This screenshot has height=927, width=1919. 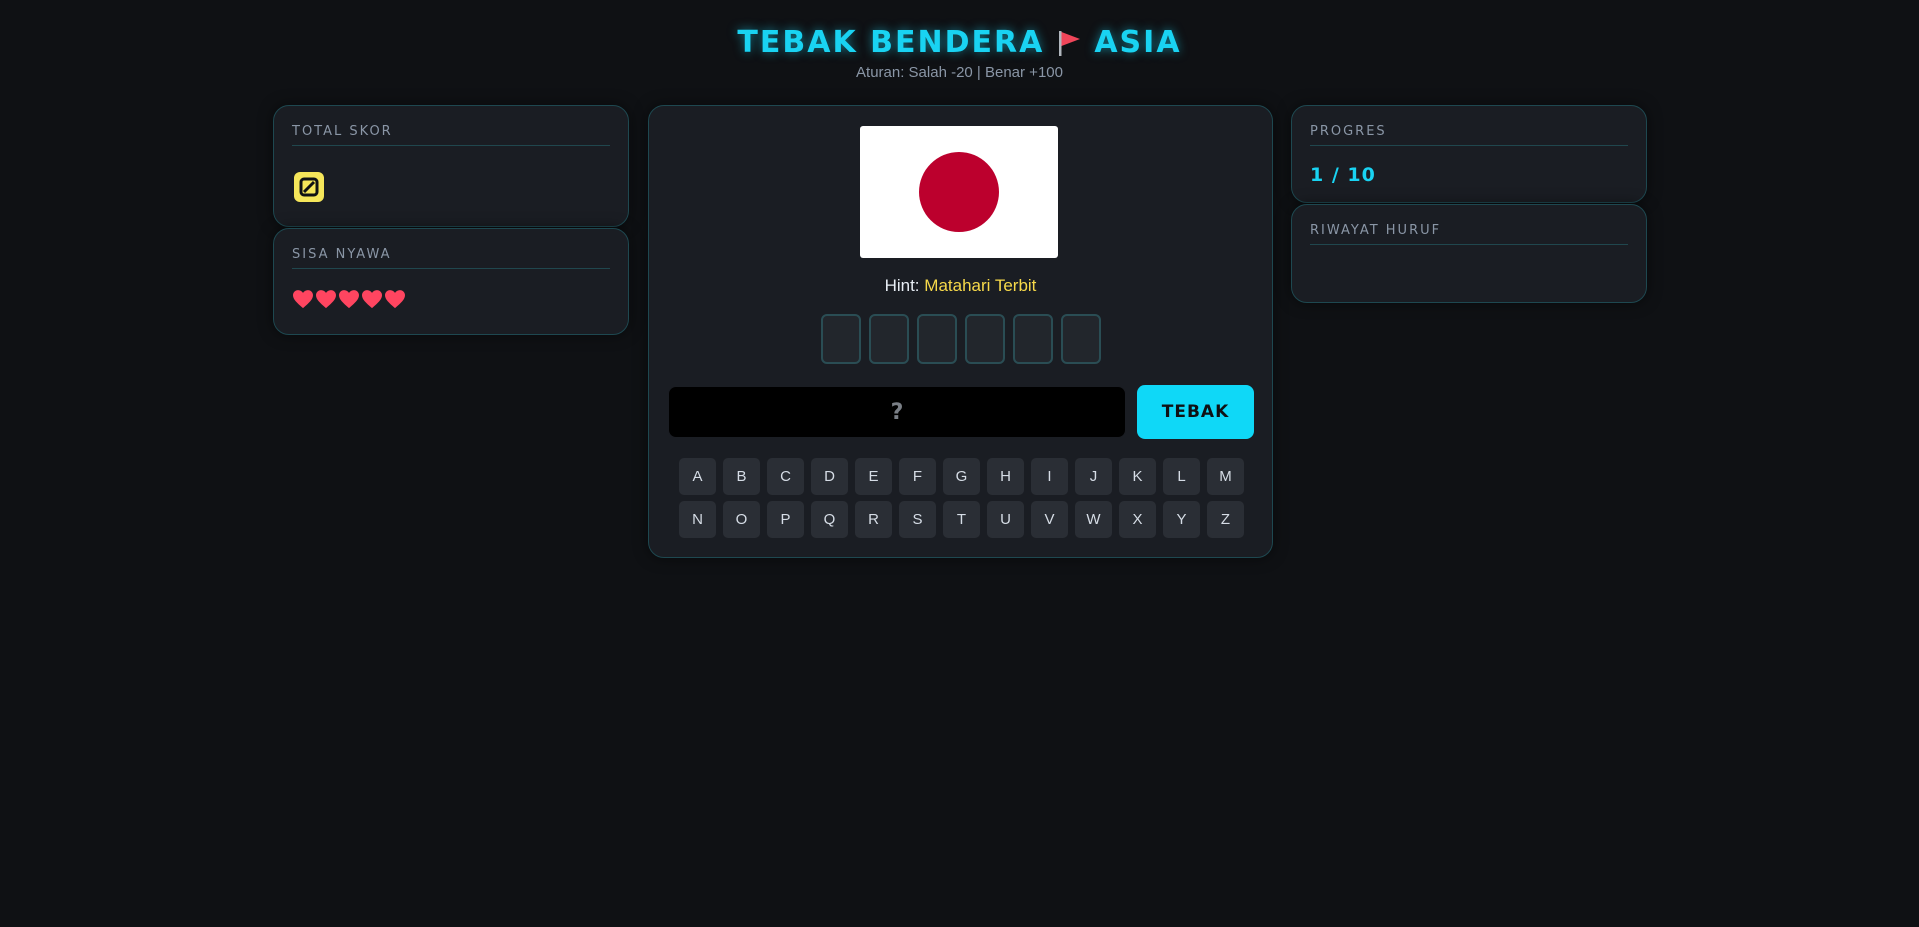 What do you see at coordinates (917, 519) in the screenshot?
I see `key-s: S` at bounding box center [917, 519].